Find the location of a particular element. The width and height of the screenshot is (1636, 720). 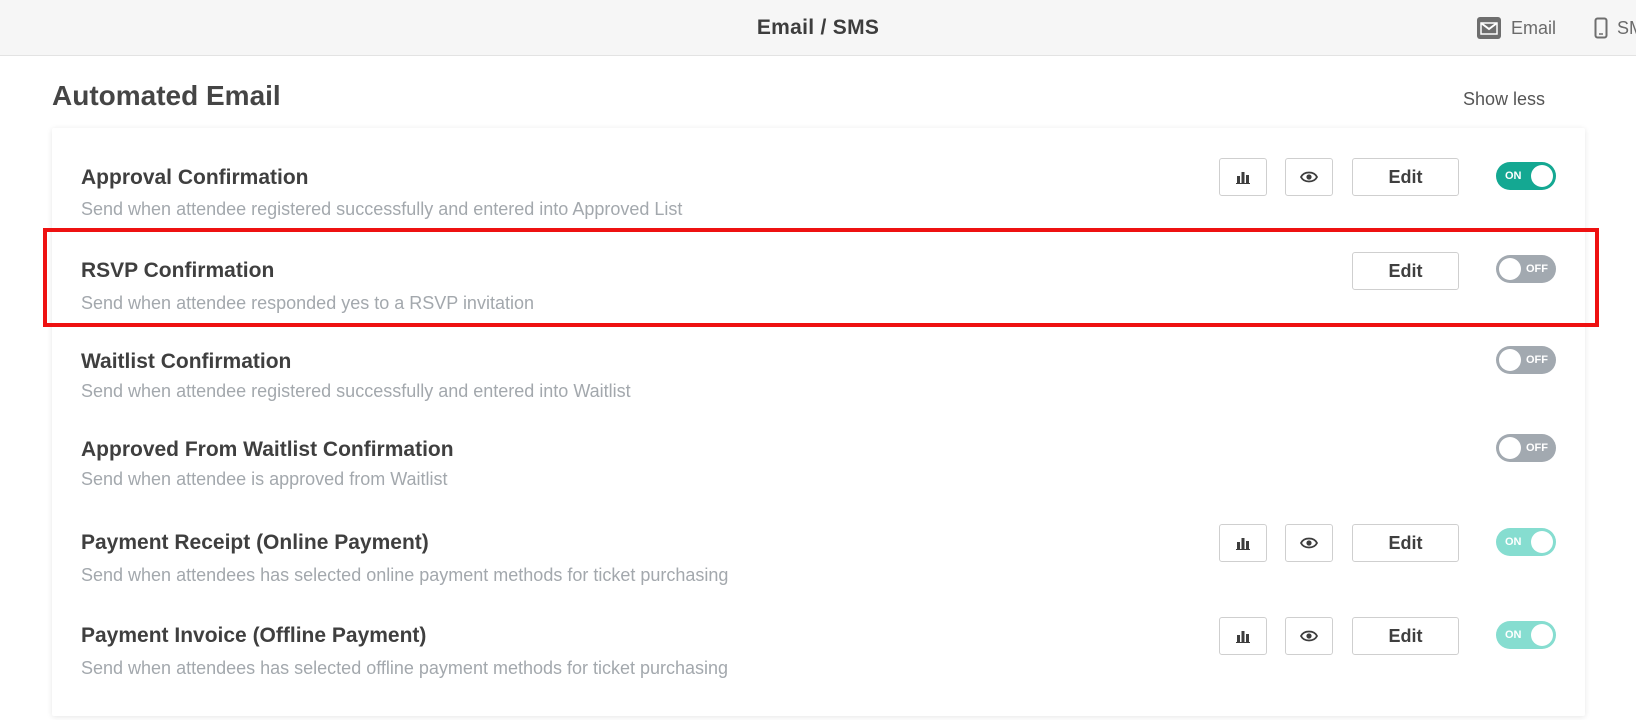

tab-email: Email is located at coordinates (1516, 28).